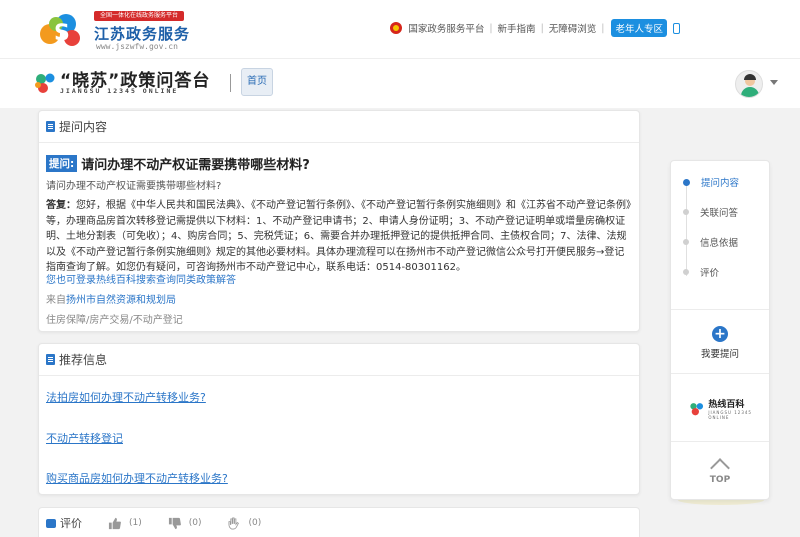 The image size is (800, 537). What do you see at coordinates (245, 523) in the screenshot?
I see `clap-button: (0)` at bounding box center [245, 523].